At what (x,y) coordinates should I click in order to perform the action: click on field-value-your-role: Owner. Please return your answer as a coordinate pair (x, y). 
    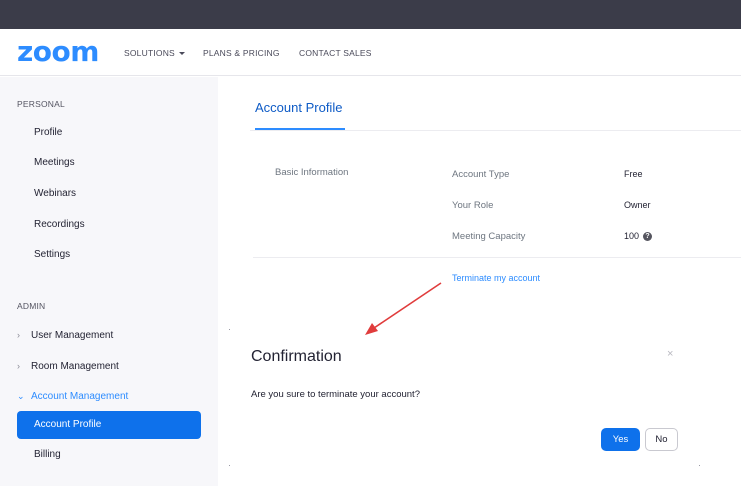
    Looking at the image, I should click on (637, 205).